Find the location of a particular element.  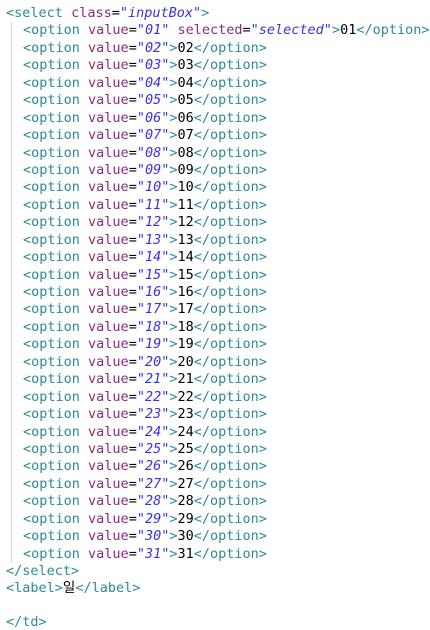

option-value: "23" is located at coordinates (153, 414).